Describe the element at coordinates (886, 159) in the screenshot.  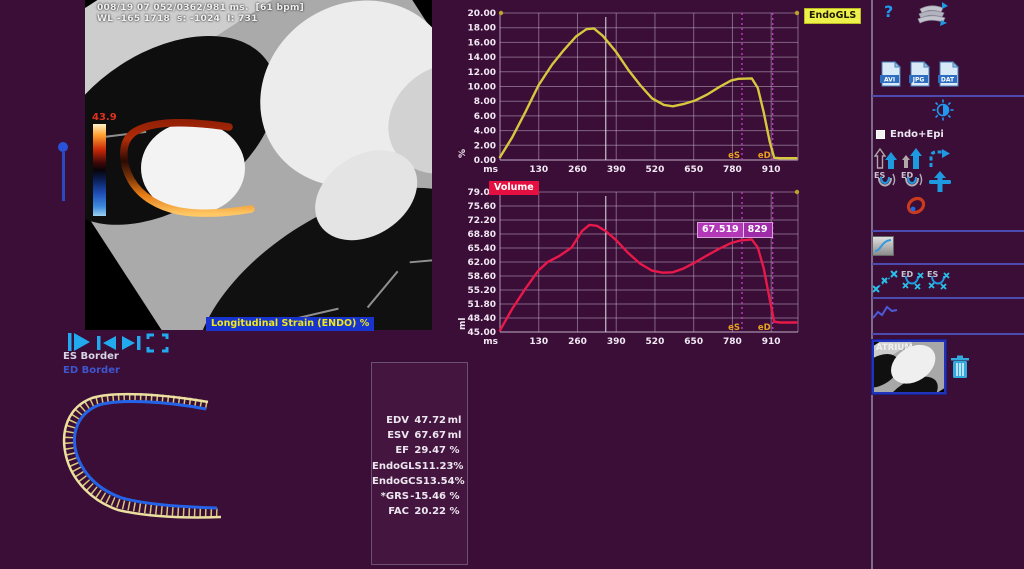
I see `copy-border-forward-icon` at that location.